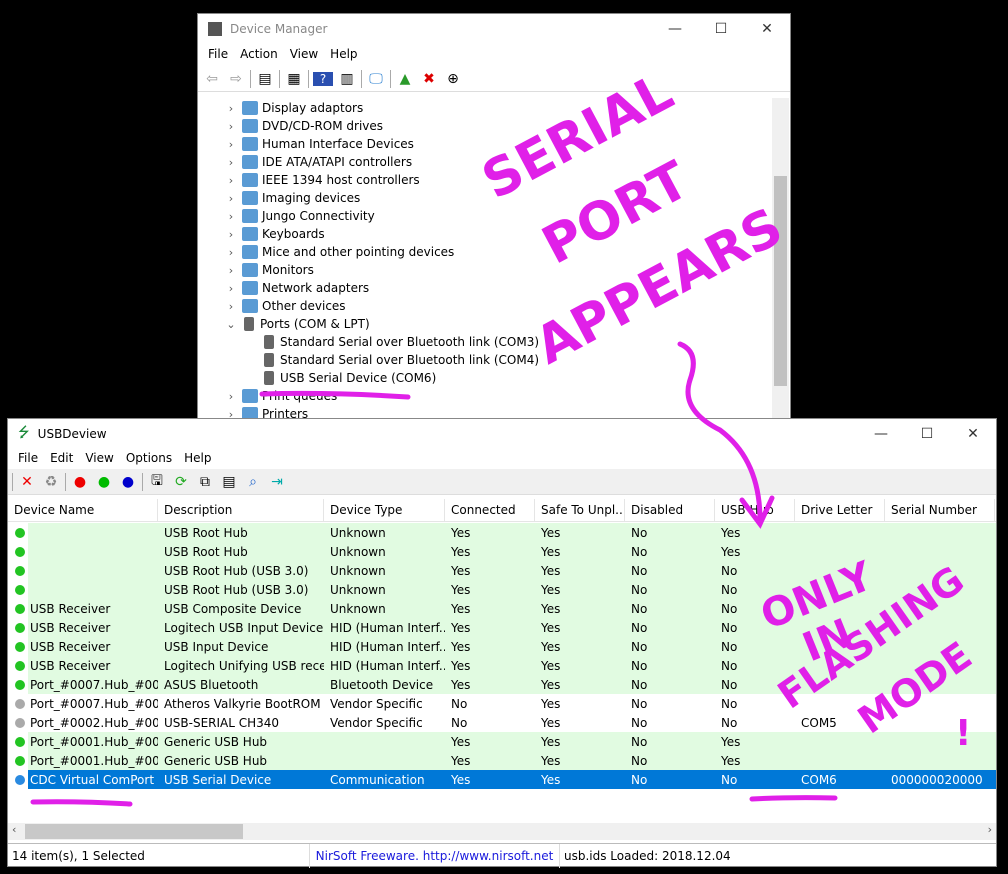 The height and width of the screenshot is (874, 1008). I want to click on vertical-scrollbar, so click(780, 258).